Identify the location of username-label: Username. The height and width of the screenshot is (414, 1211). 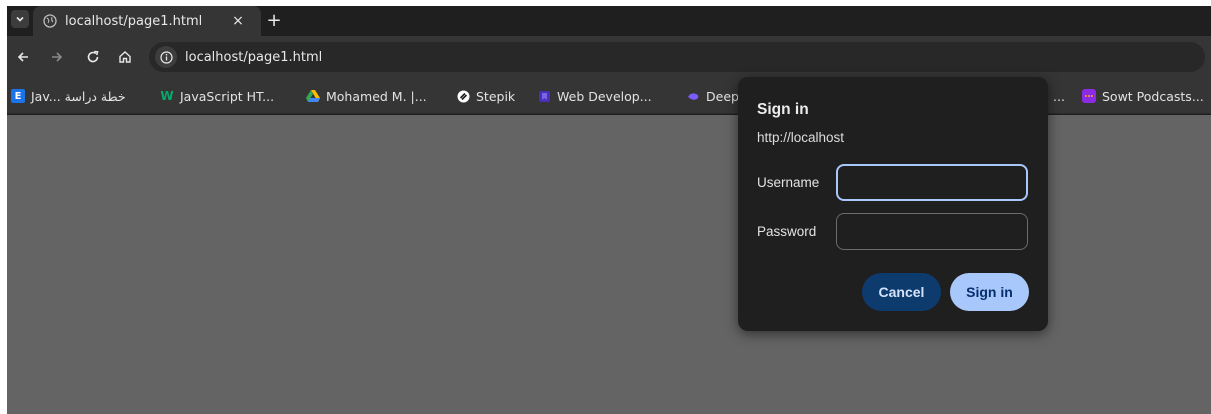
(788, 182).